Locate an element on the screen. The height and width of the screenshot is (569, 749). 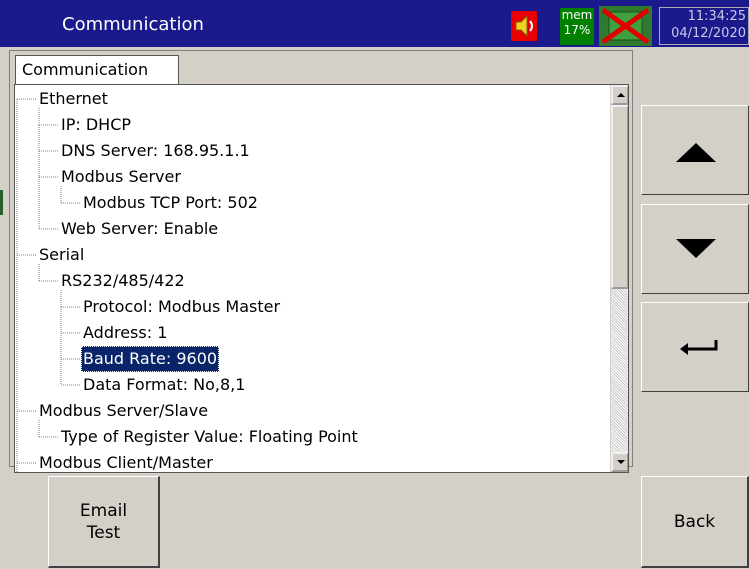
tree-item: Modbus TCP Port: 502 is located at coordinates (170, 203).